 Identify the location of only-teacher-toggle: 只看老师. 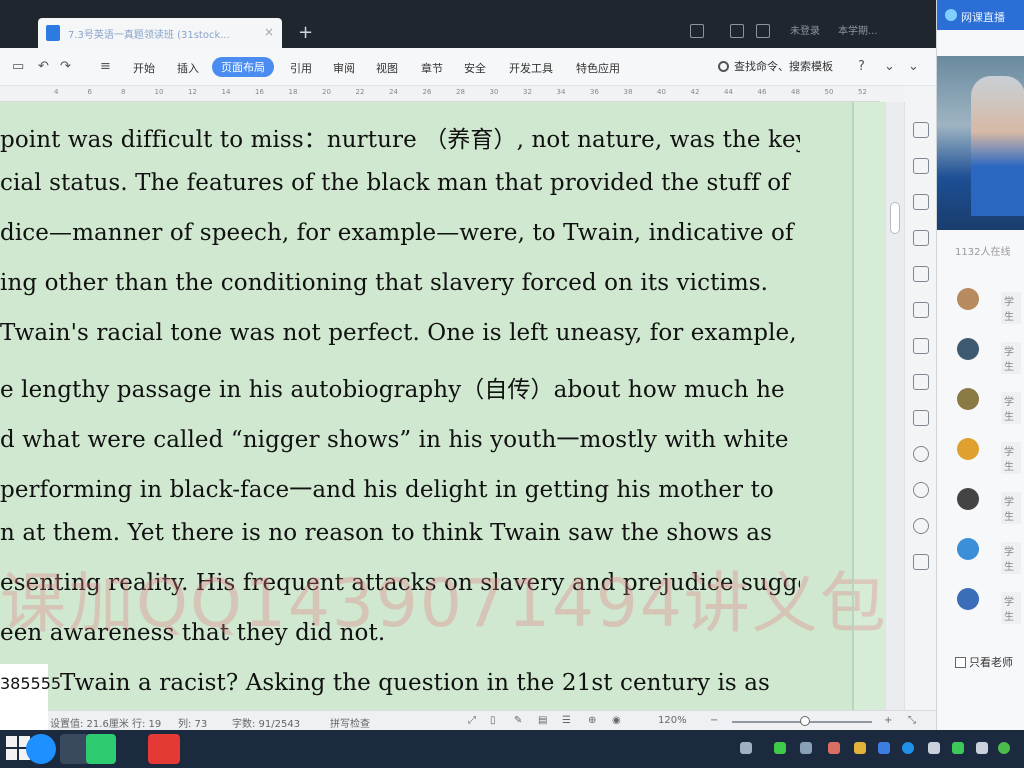
(984, 662).